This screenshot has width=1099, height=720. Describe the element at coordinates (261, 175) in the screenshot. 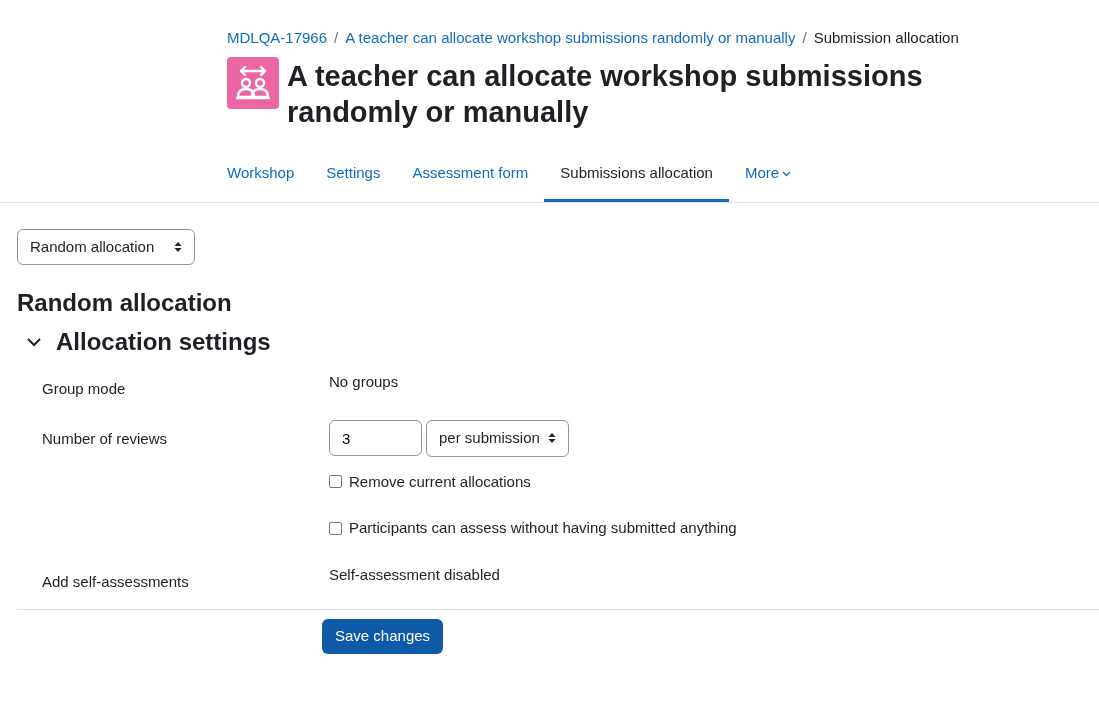

I see `nav-tab: Workshop` at that location.